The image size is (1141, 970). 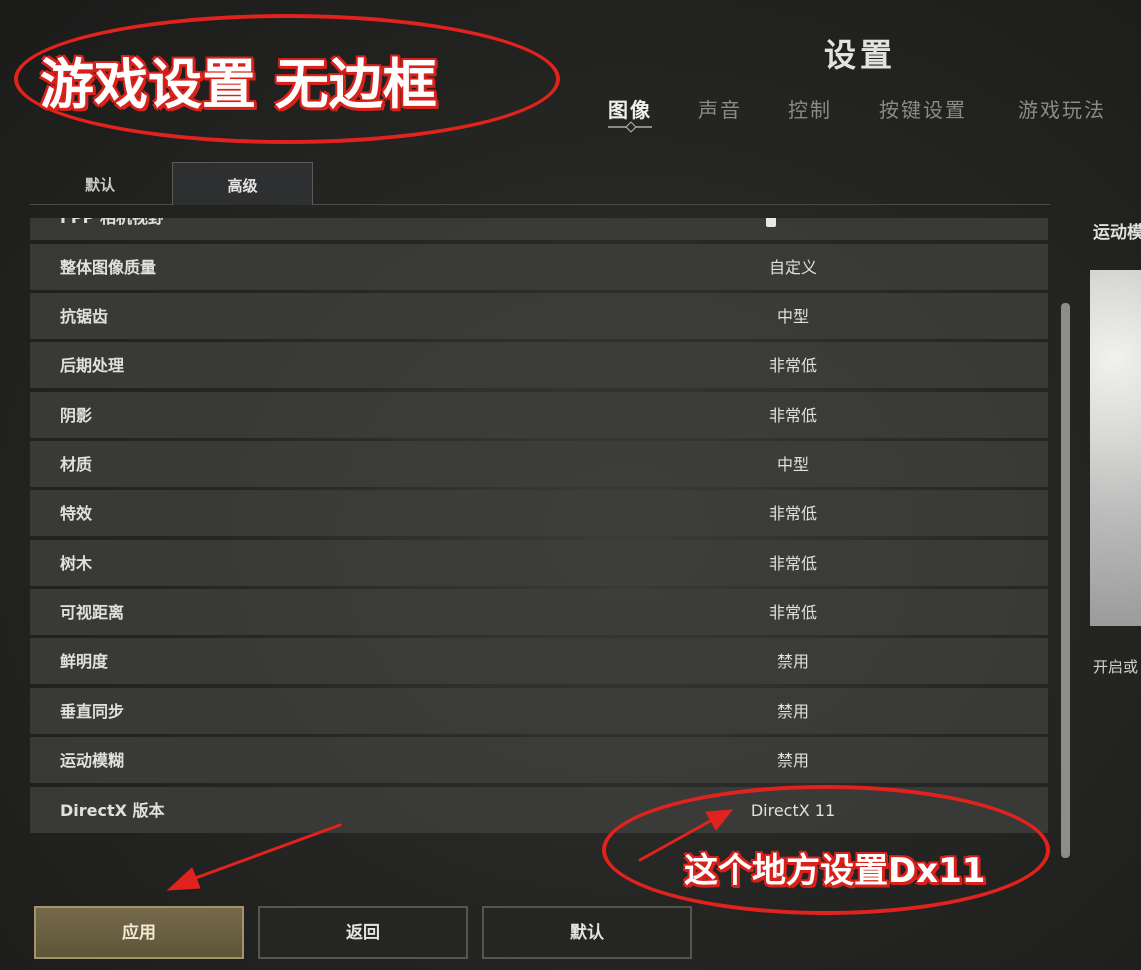 What do you see at coordinates (539, 415) in the screenshot?
I see `setting-row-shadows: 阴影 非常低` at bounding box center [539, 415].